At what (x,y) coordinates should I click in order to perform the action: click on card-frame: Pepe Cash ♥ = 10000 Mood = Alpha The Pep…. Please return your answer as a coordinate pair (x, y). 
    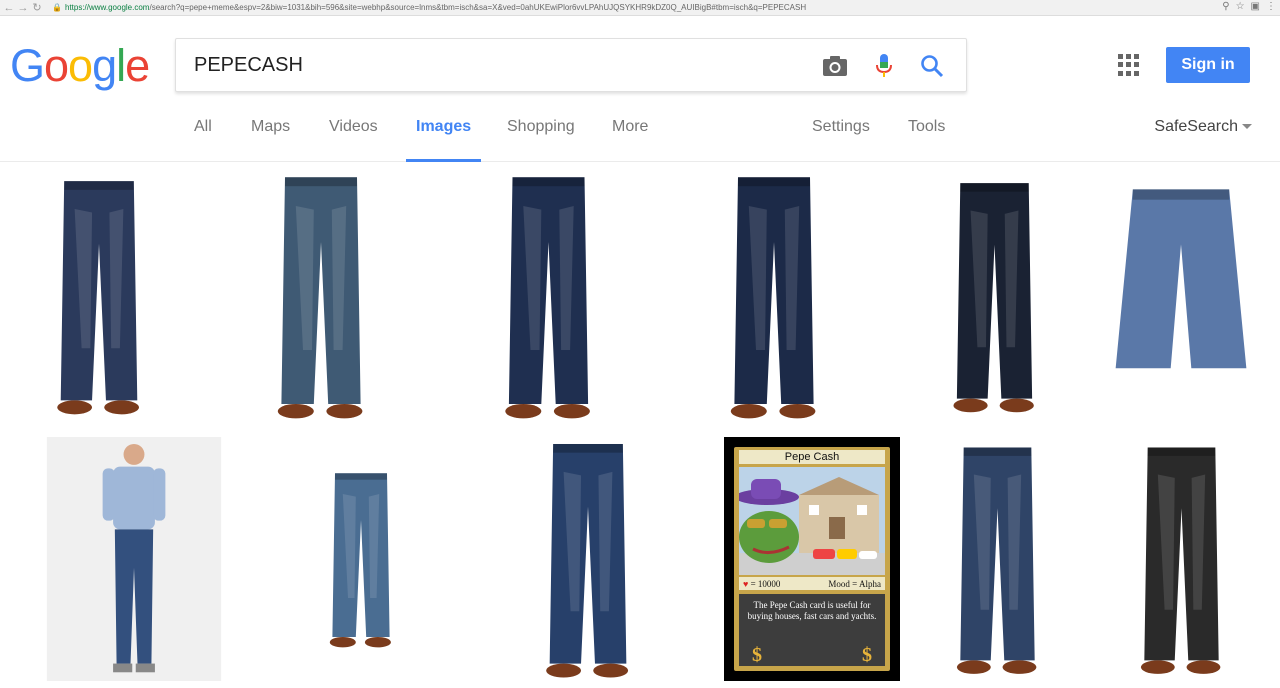
    Looking at the image, I should click on (812, 559).